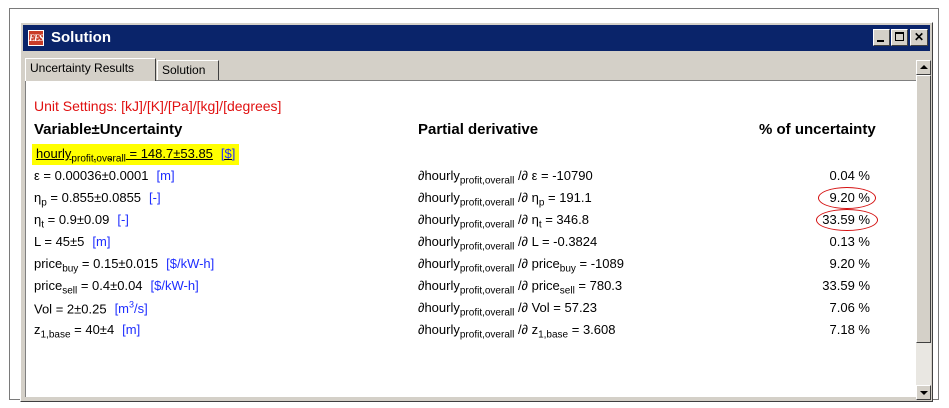 The width and height of the screenshot is (949, 408). What do you see at coordinates (505, 177) in the screenshot?
I see `partial-derivative-cell: ∂hourlyprofit,overall /∂ ε = -10790` at bounding box center [505, 177].